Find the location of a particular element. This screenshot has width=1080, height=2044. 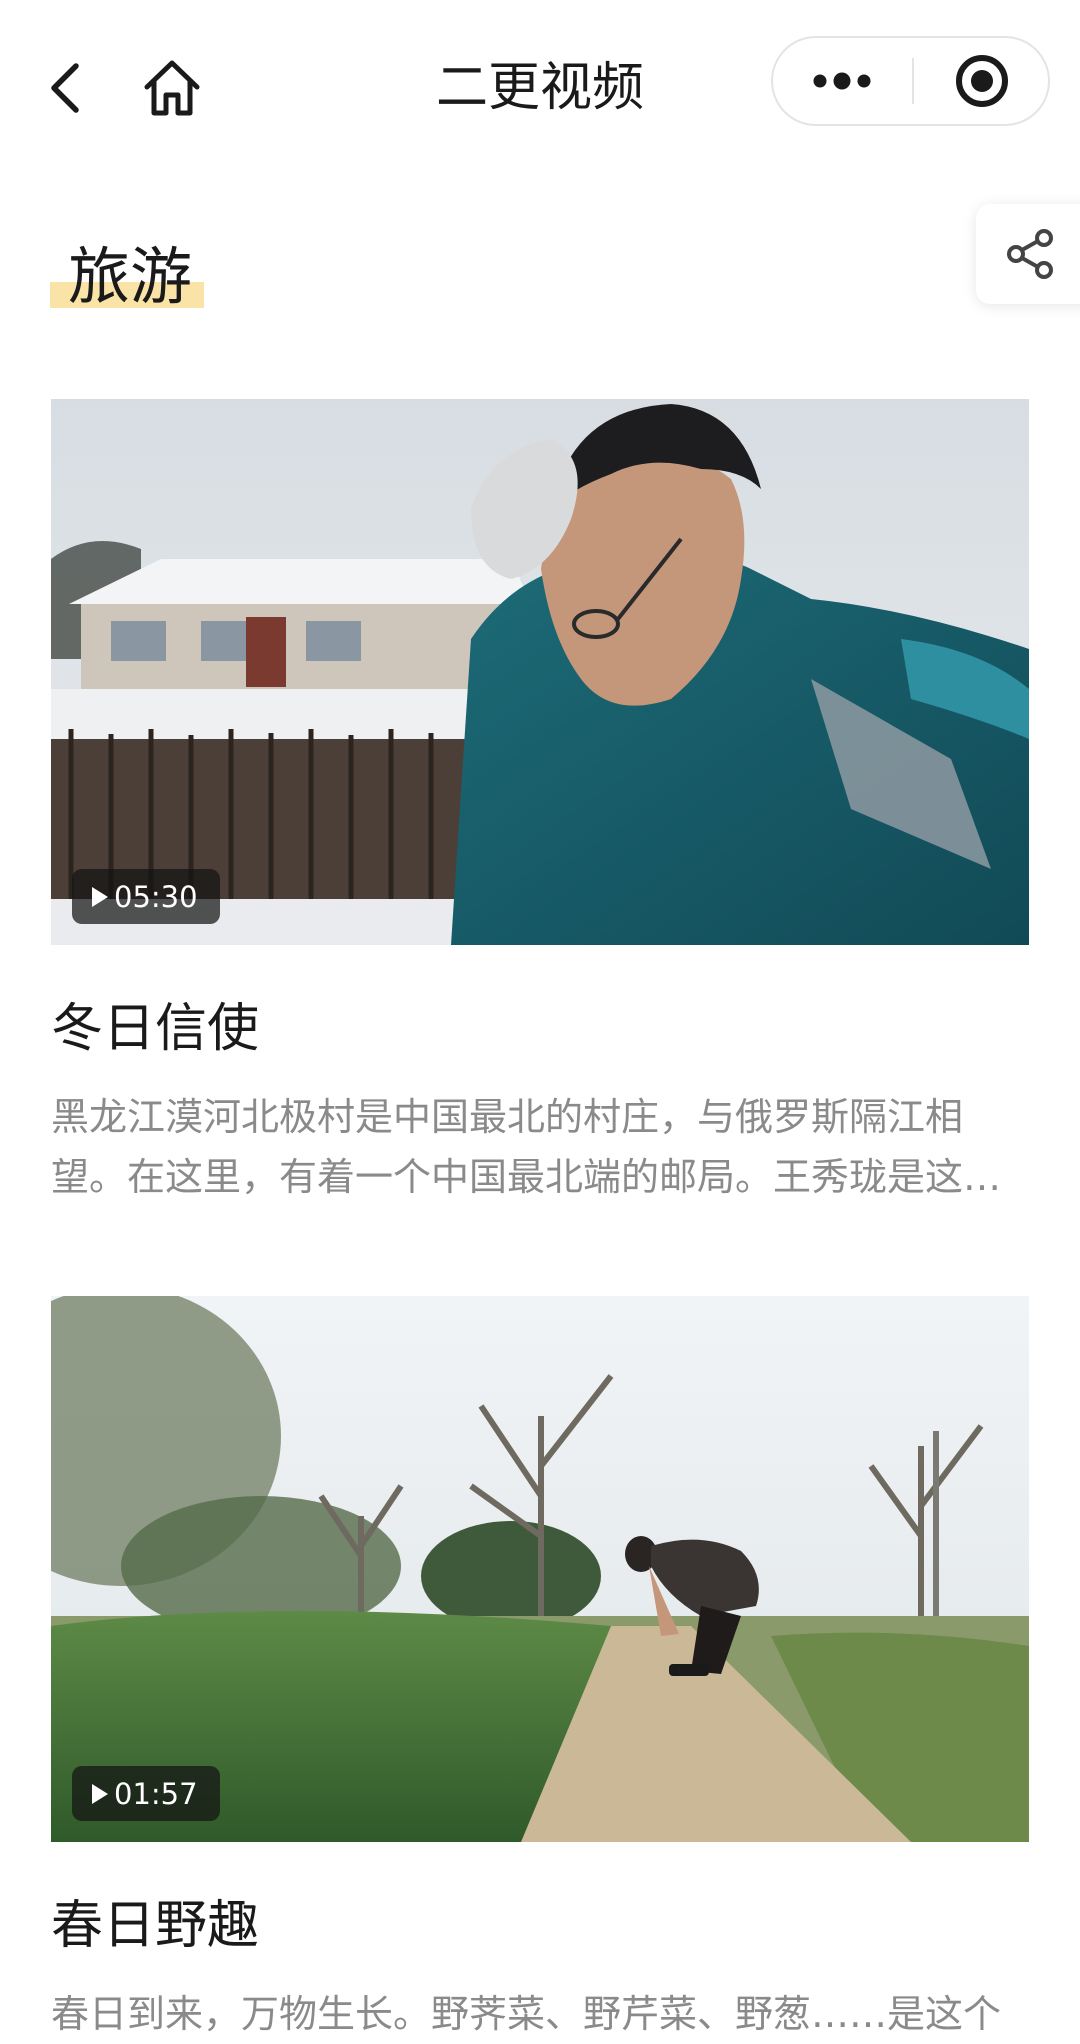

target-circle-icon is located at coordinates (982, 81).